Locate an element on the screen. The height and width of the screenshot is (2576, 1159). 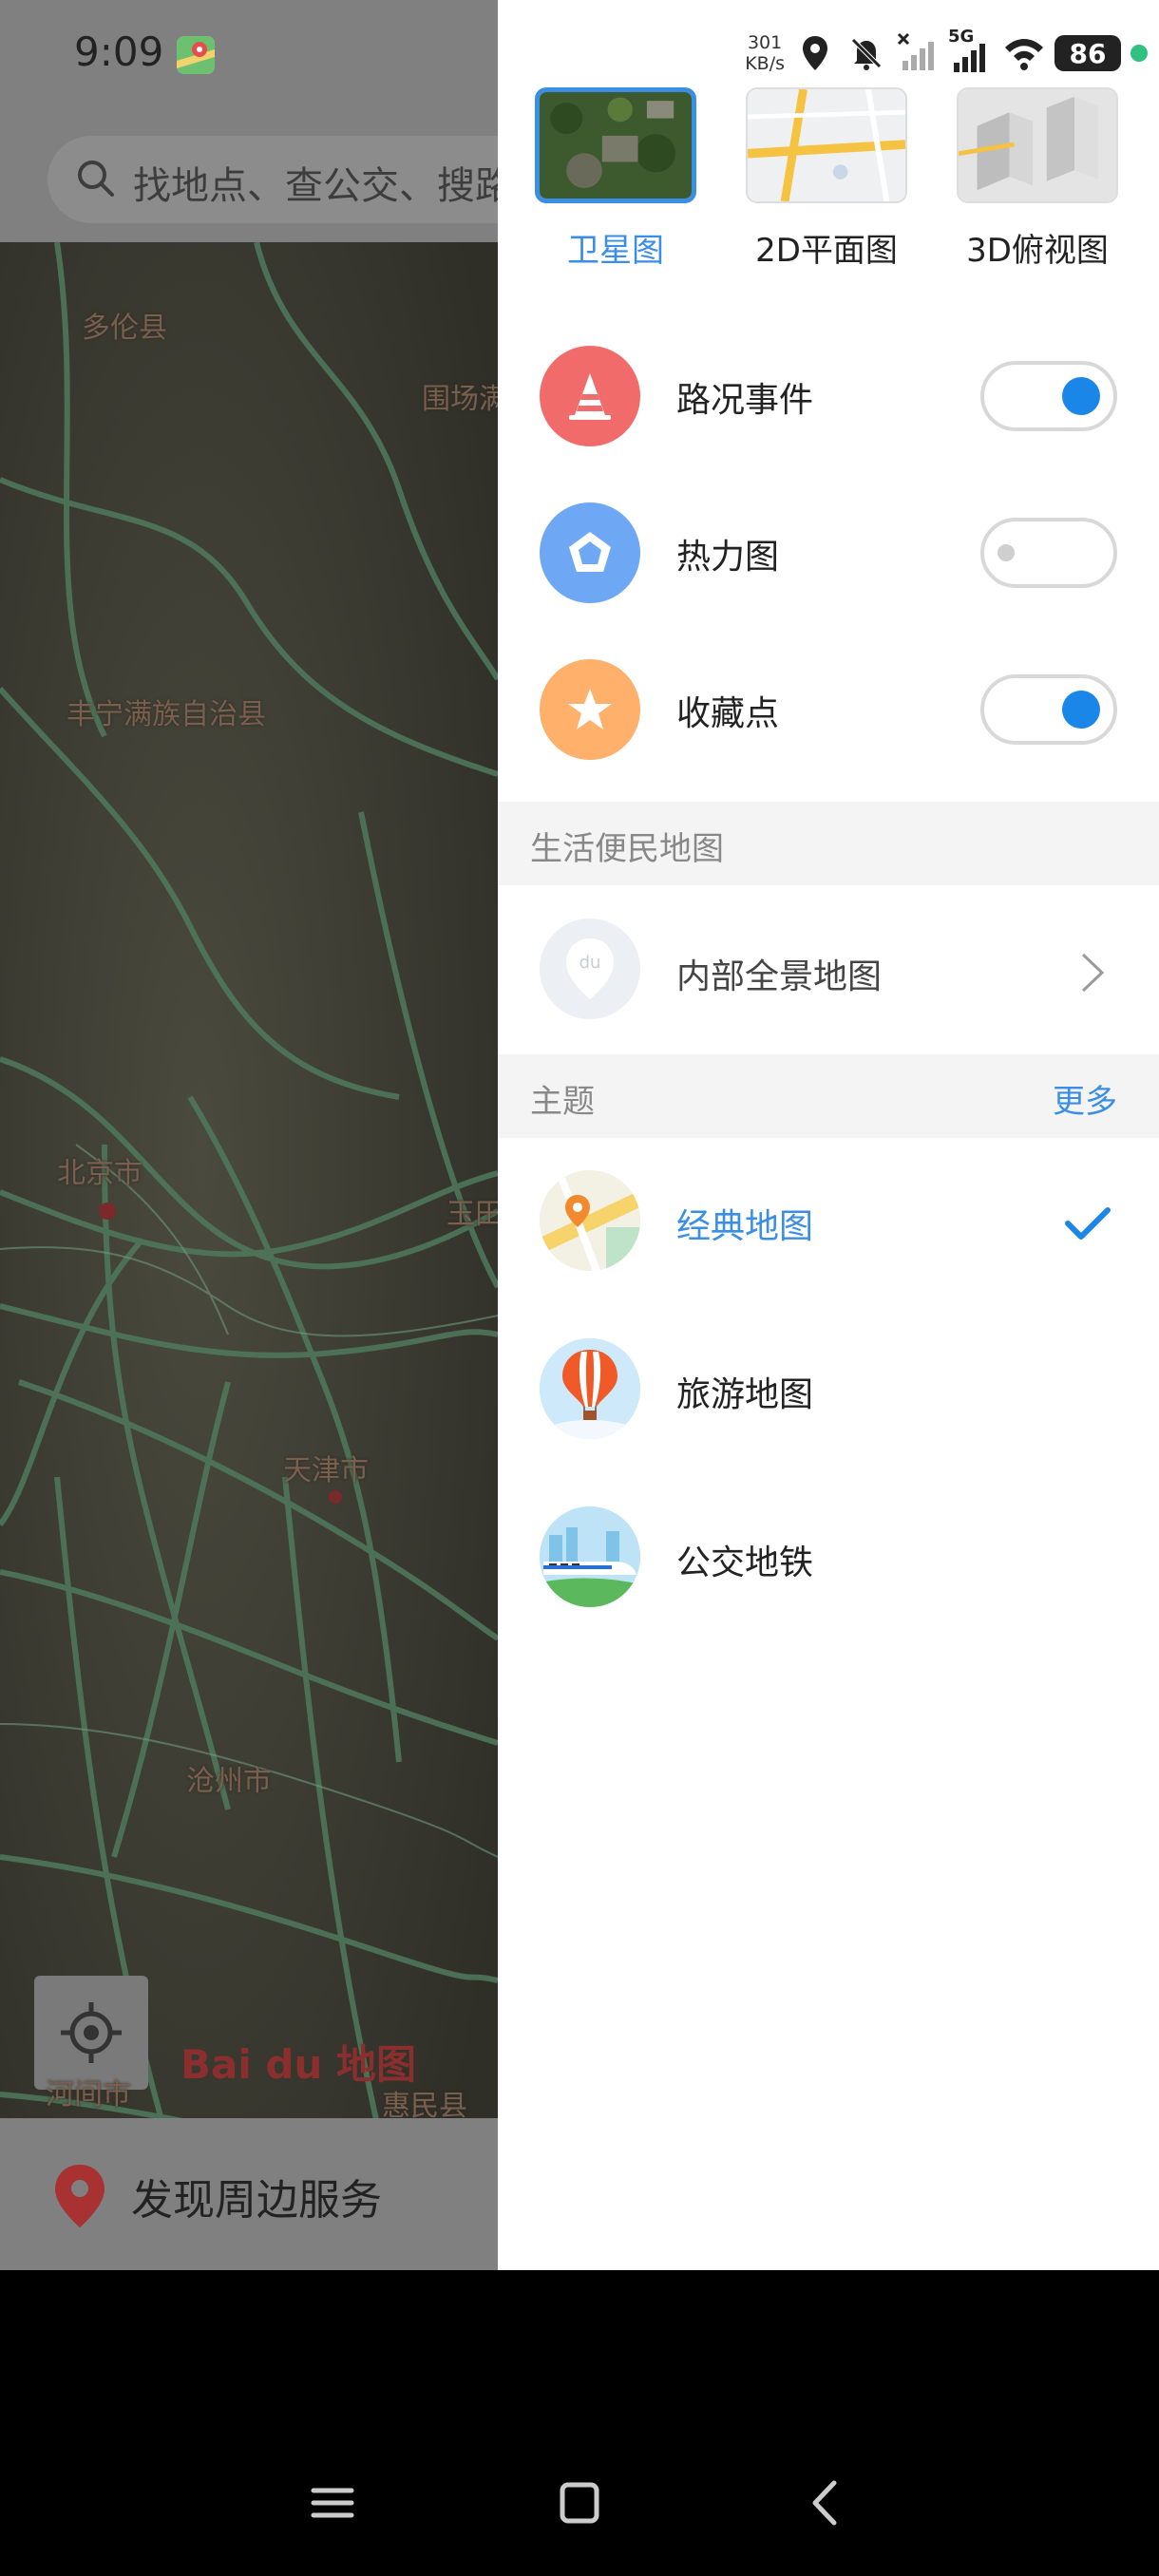
maps-app-icon is located at coordinates (196, 55).